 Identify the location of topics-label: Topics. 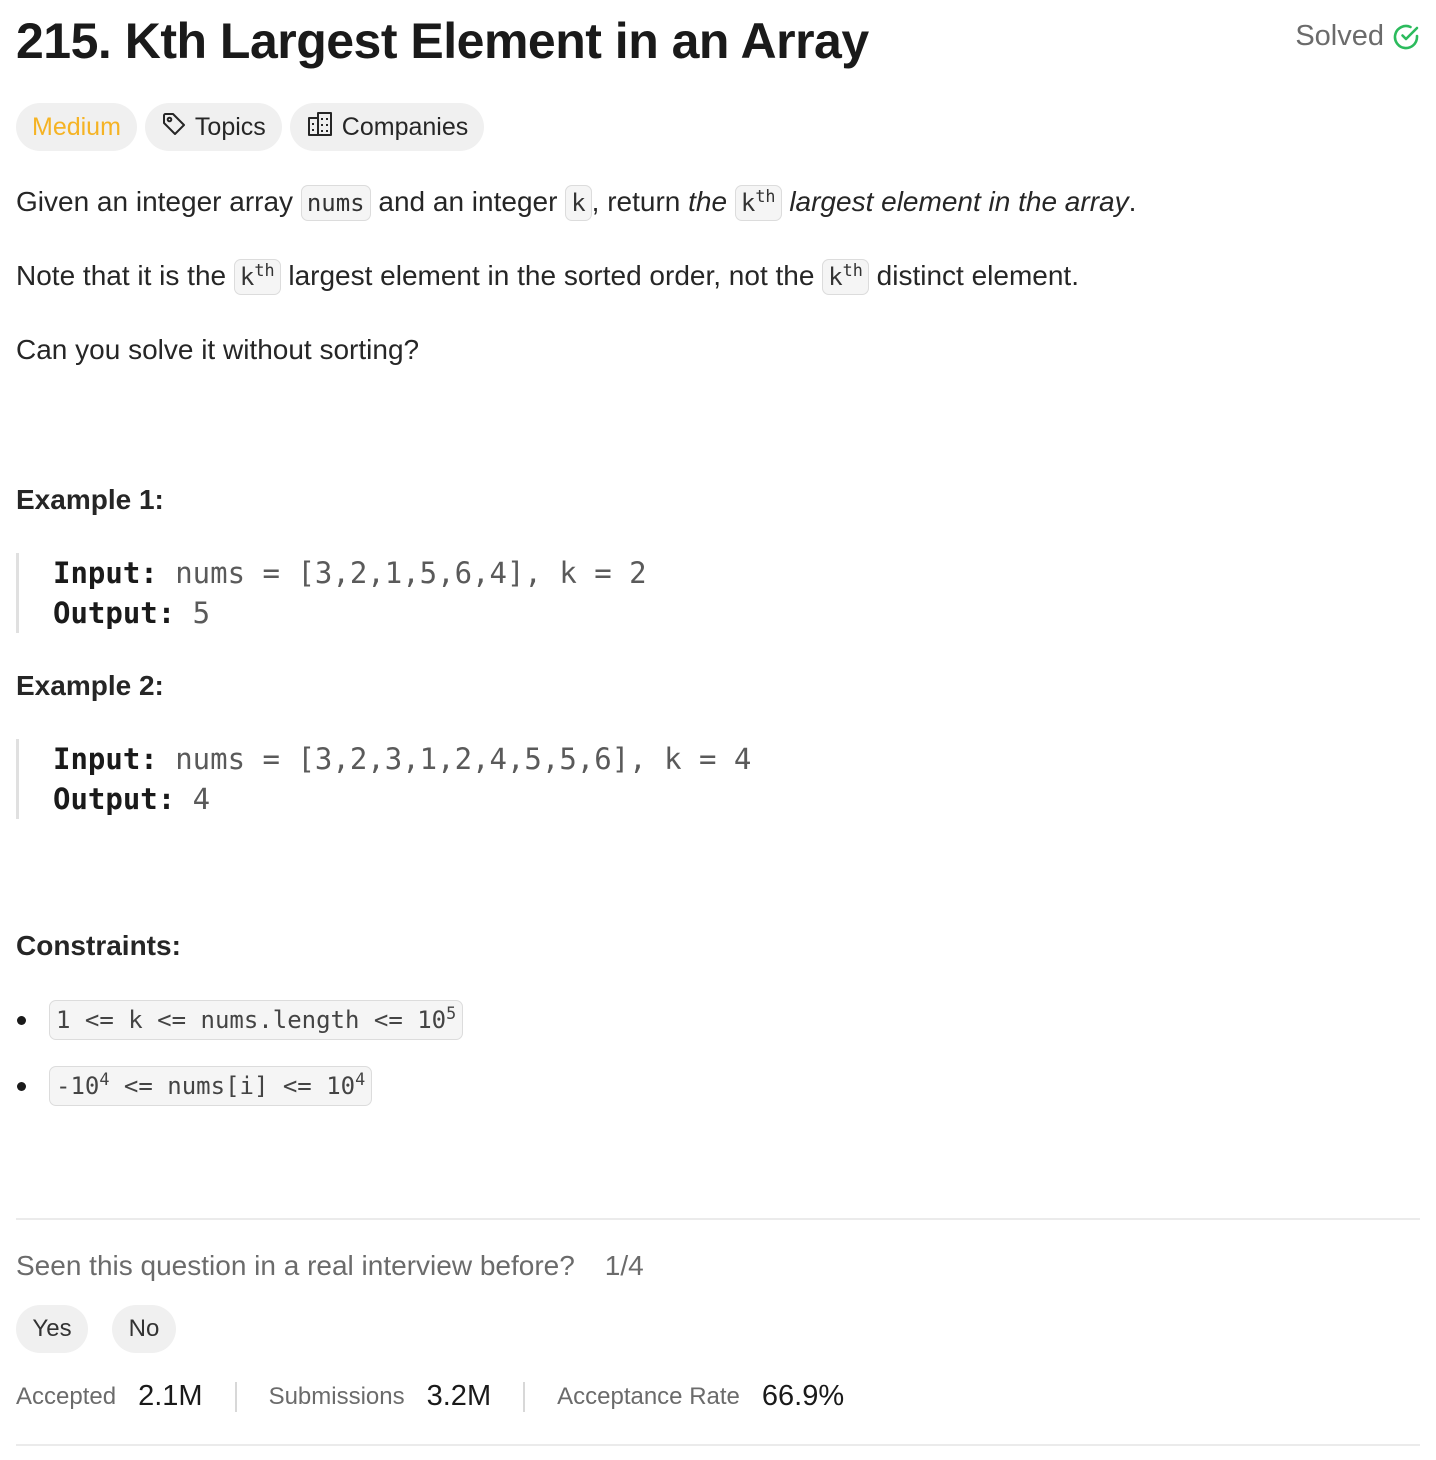
(230, 126).